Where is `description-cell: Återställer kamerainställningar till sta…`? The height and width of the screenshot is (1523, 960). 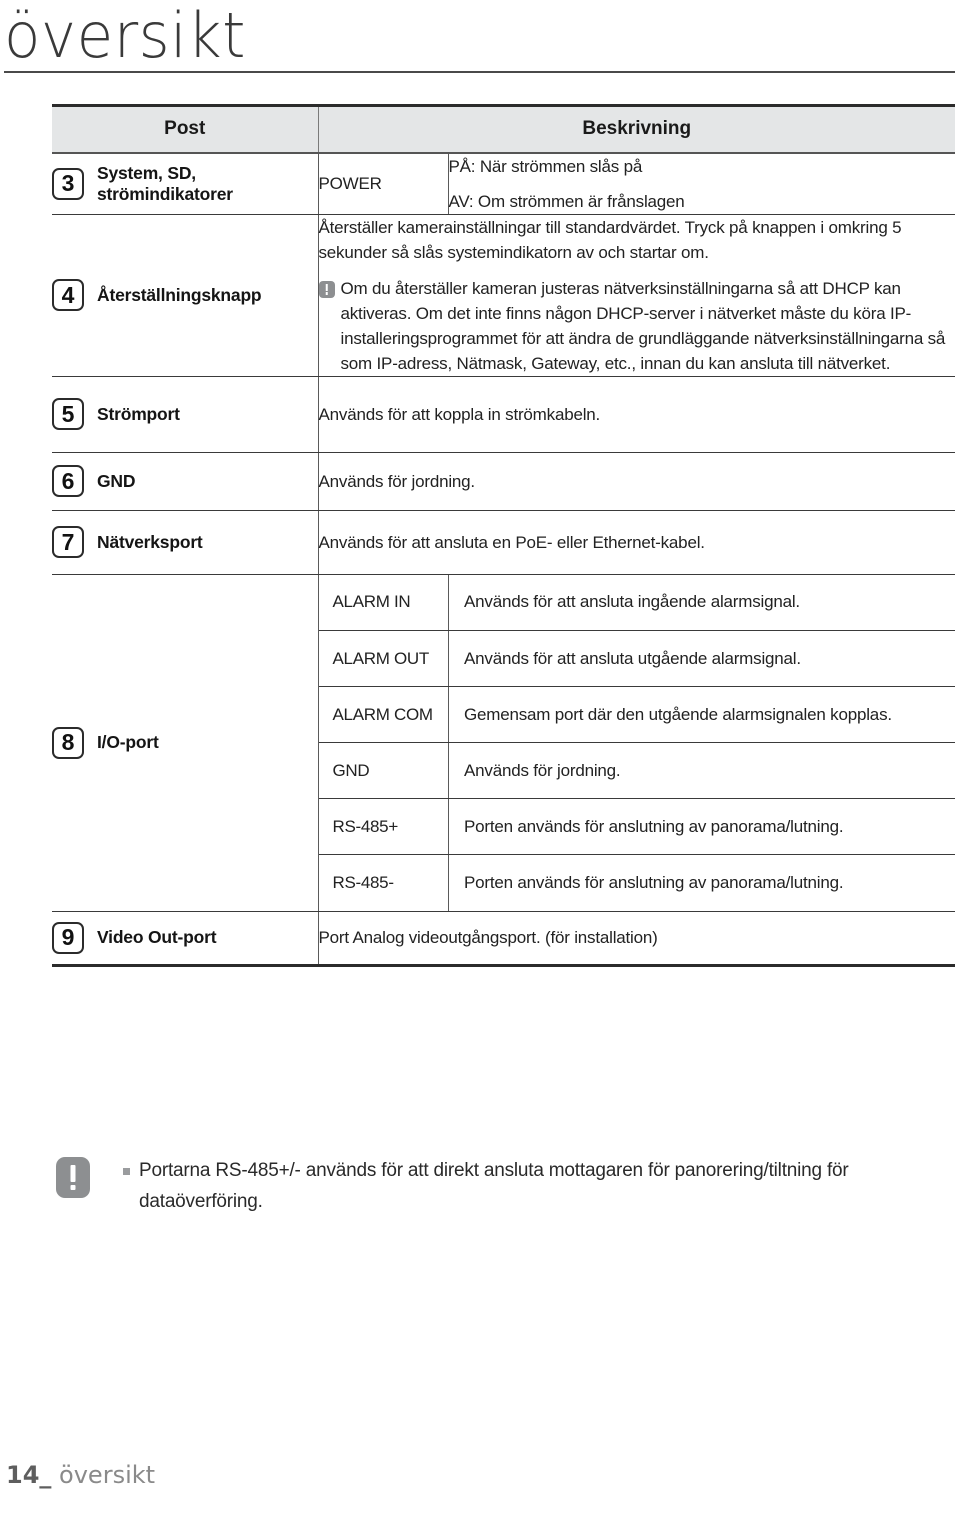
description-cell: Återställer kamerainställningar till sta… is located at coordinates (637, 295).